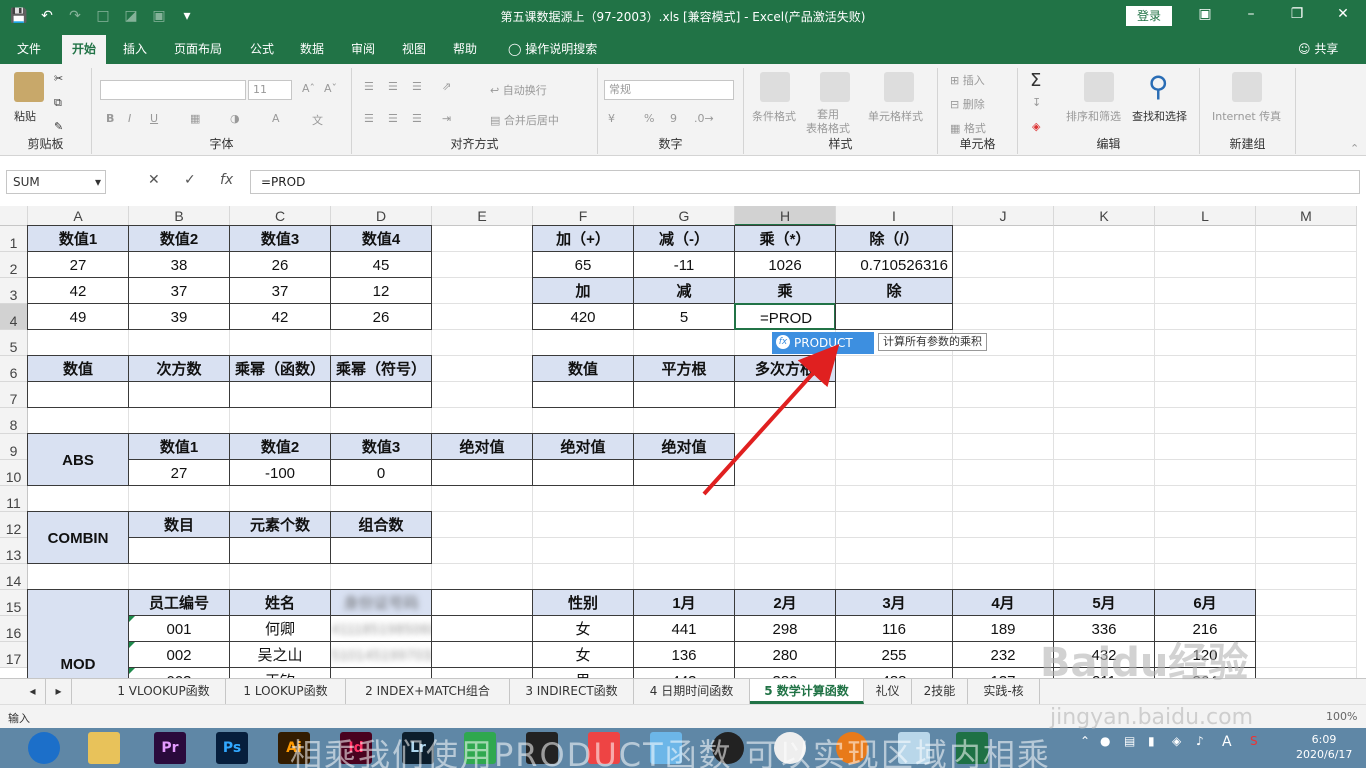  Describe the element at coordinates (572, 691) in the screenshot. I see `sheet-tab-indirect: 3 INDIRECT函数` at that location.